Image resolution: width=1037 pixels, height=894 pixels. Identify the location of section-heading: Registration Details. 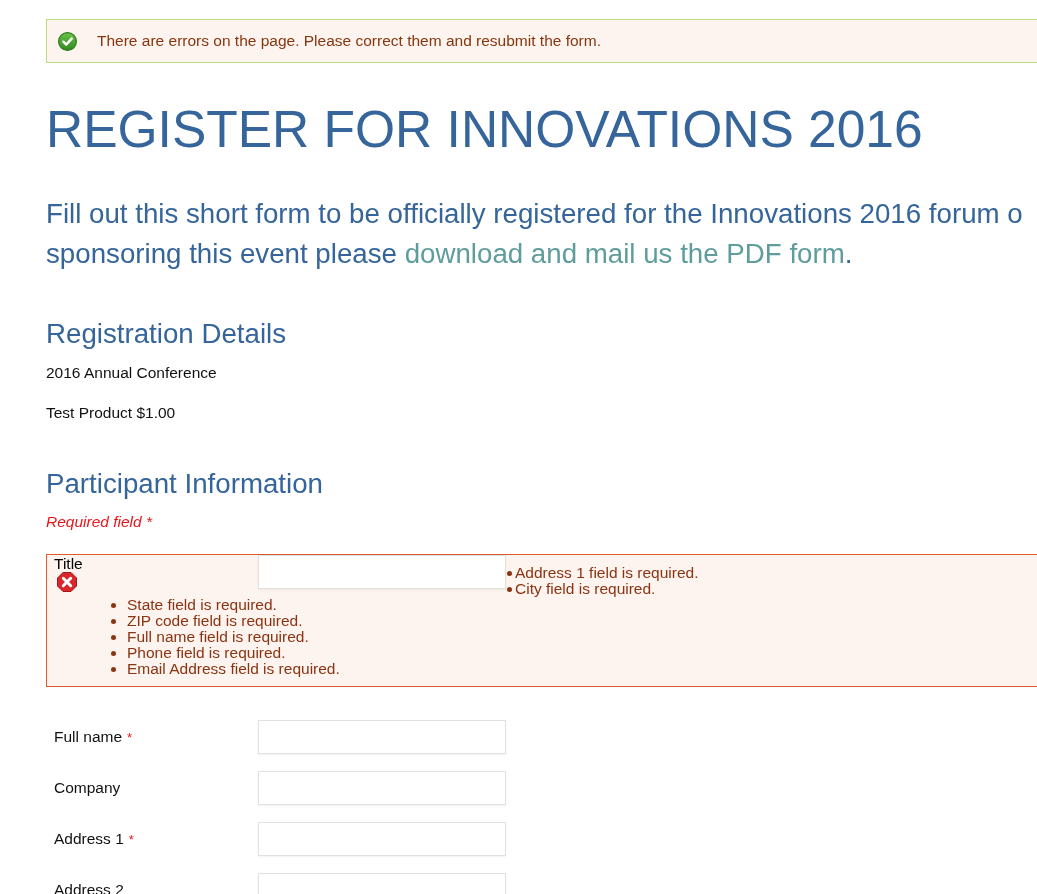
(167, 334).